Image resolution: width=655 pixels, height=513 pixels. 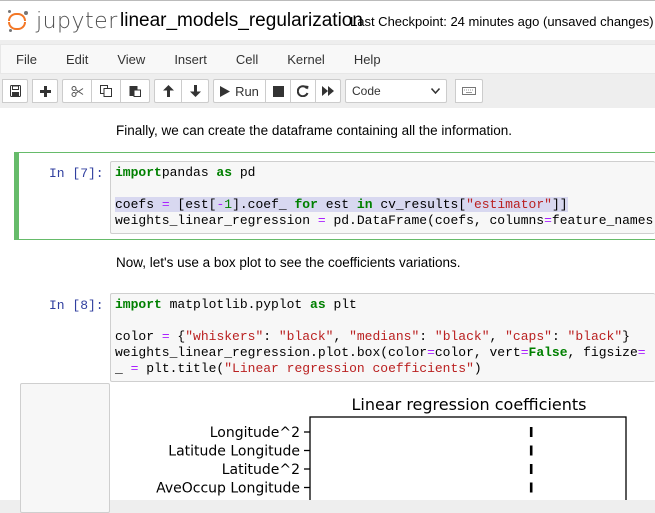 I want to click on arrow-down-icon, so click(x=195, y=91).